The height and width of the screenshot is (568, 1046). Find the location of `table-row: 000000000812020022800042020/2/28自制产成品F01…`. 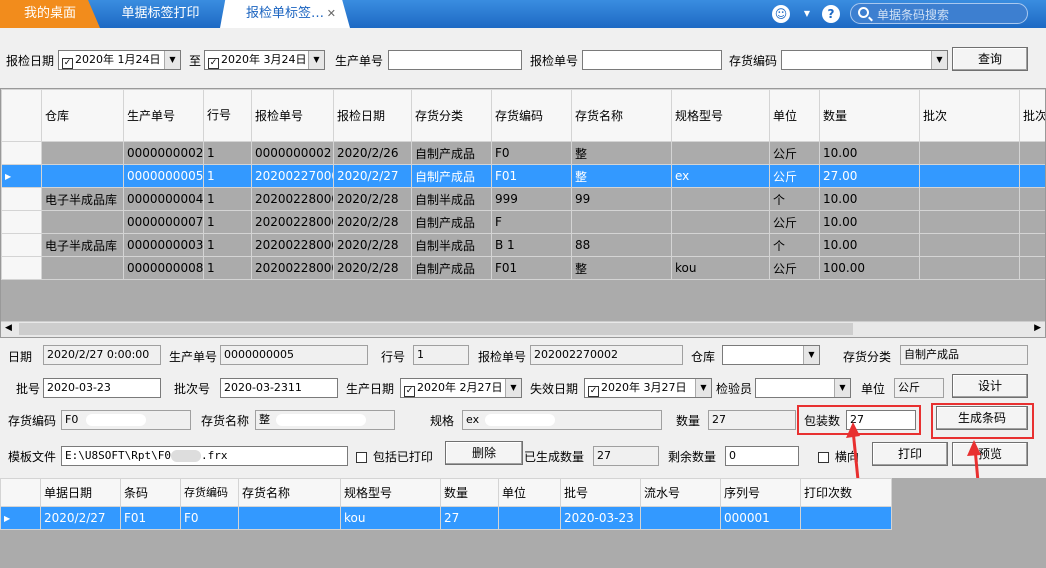

table-row: 000000000812020022800042020/2/28自制产成品F01… is located at coordinates (523, 268).